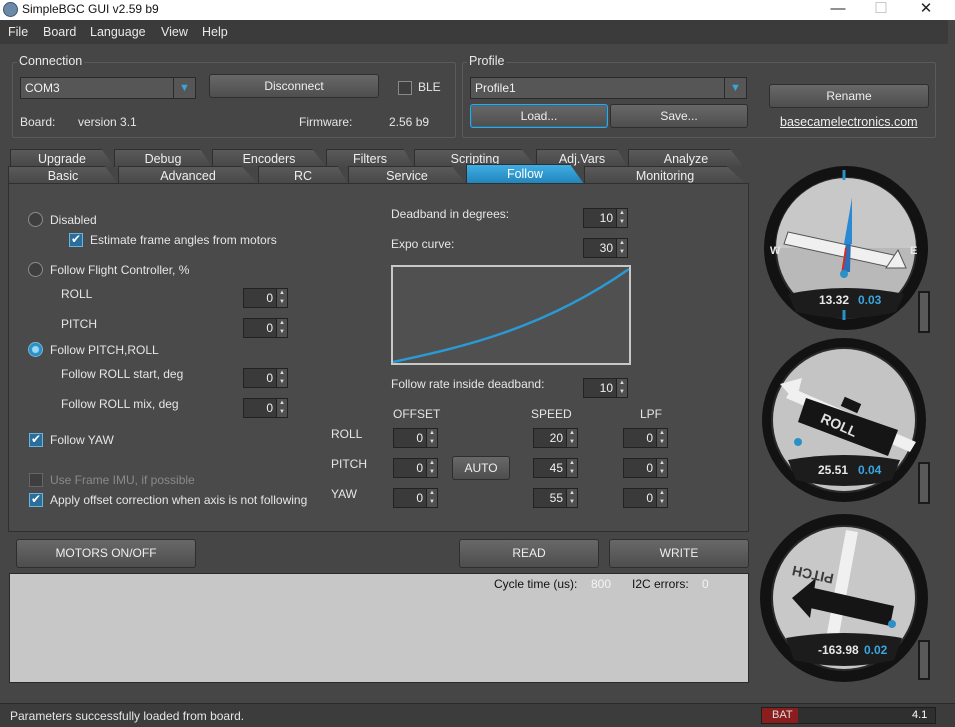  What do you see at coordinates (605, 248) in the screenshot?
I see `expo-spinbox: 30 ▲ ▼` at bounding box center [605, 248].